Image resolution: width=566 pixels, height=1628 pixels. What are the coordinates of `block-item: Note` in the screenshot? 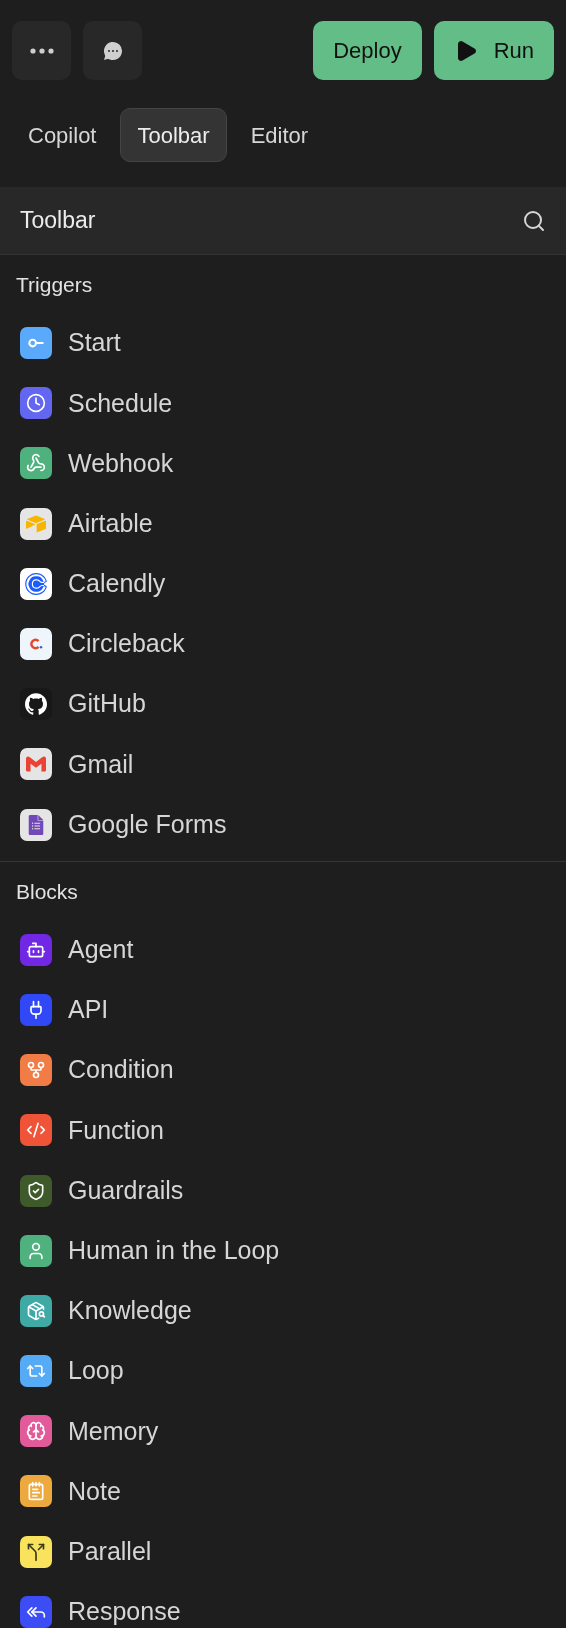 It's located at (283, 1491).